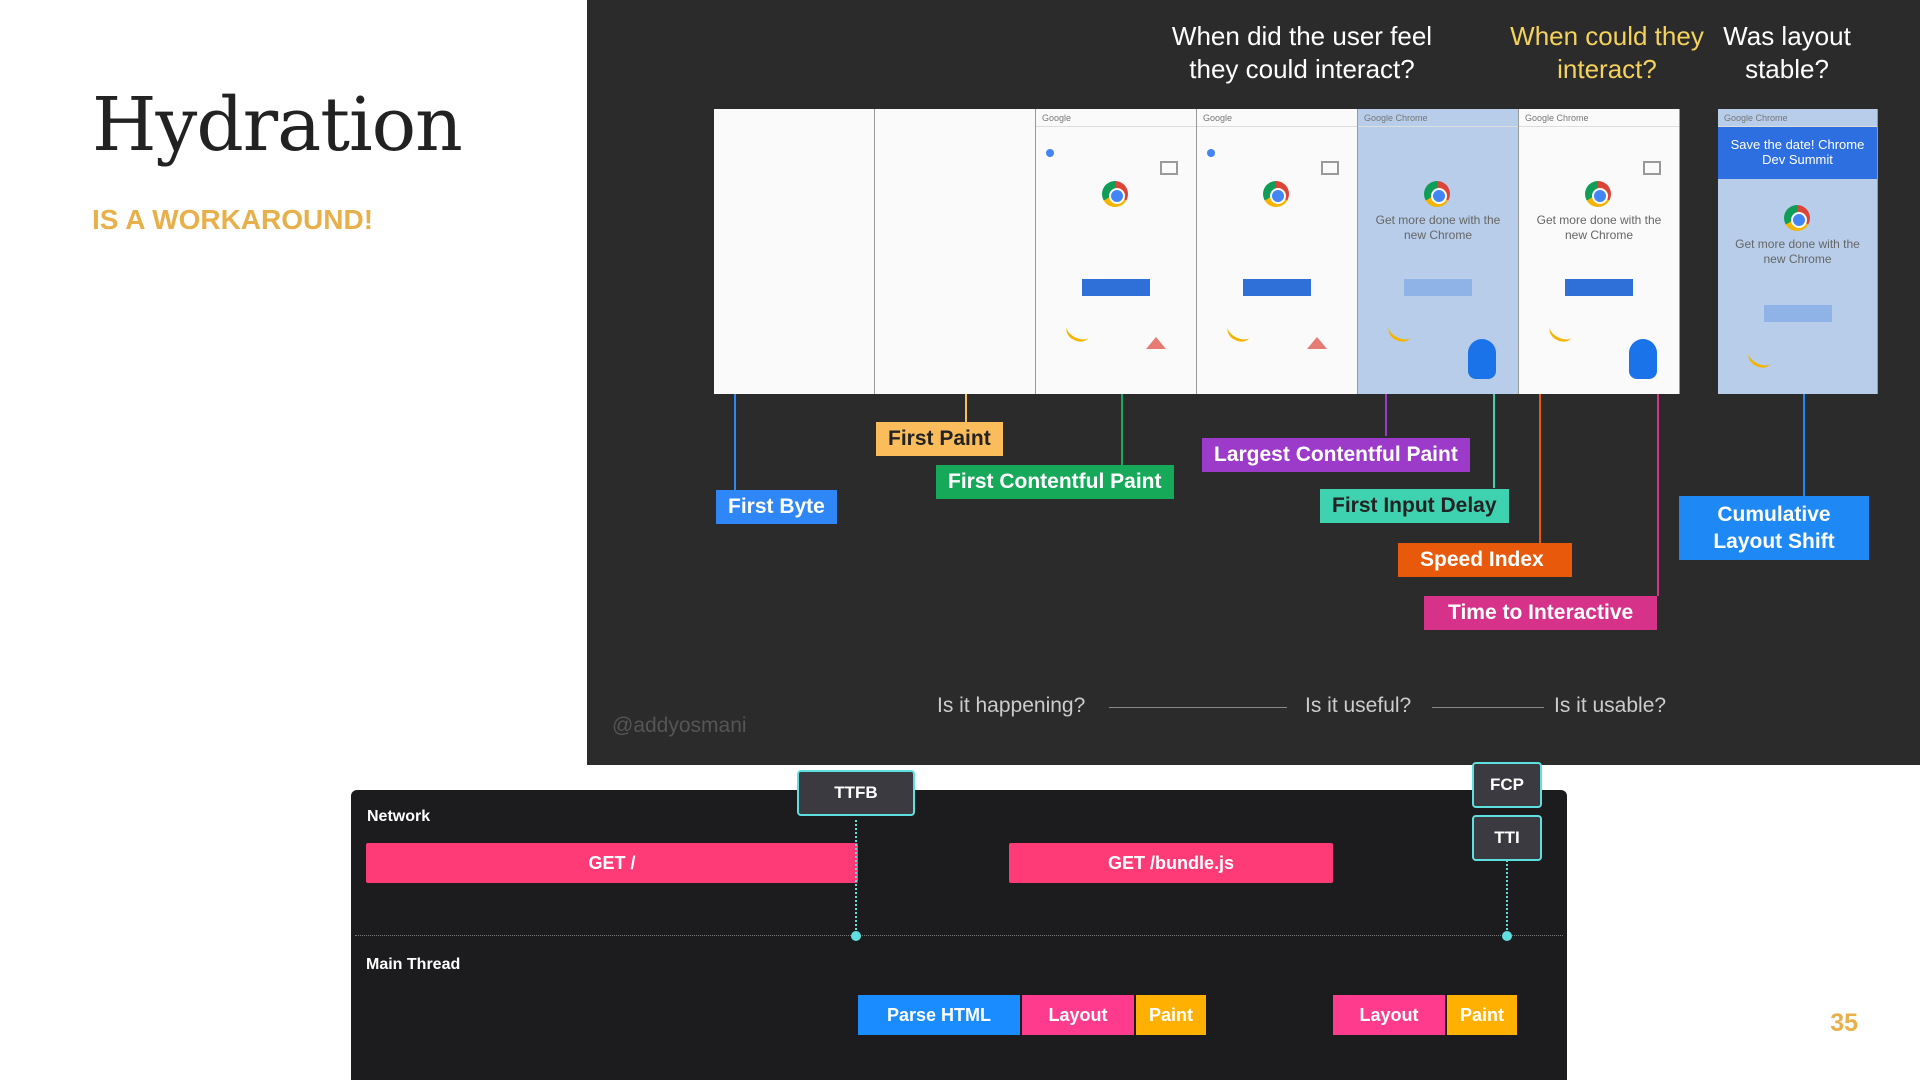  What do you see at coordinates (1485, 560) in the screenshot?
I see `label-speed-index: Speed Index` at bounding box center [1485, 560].